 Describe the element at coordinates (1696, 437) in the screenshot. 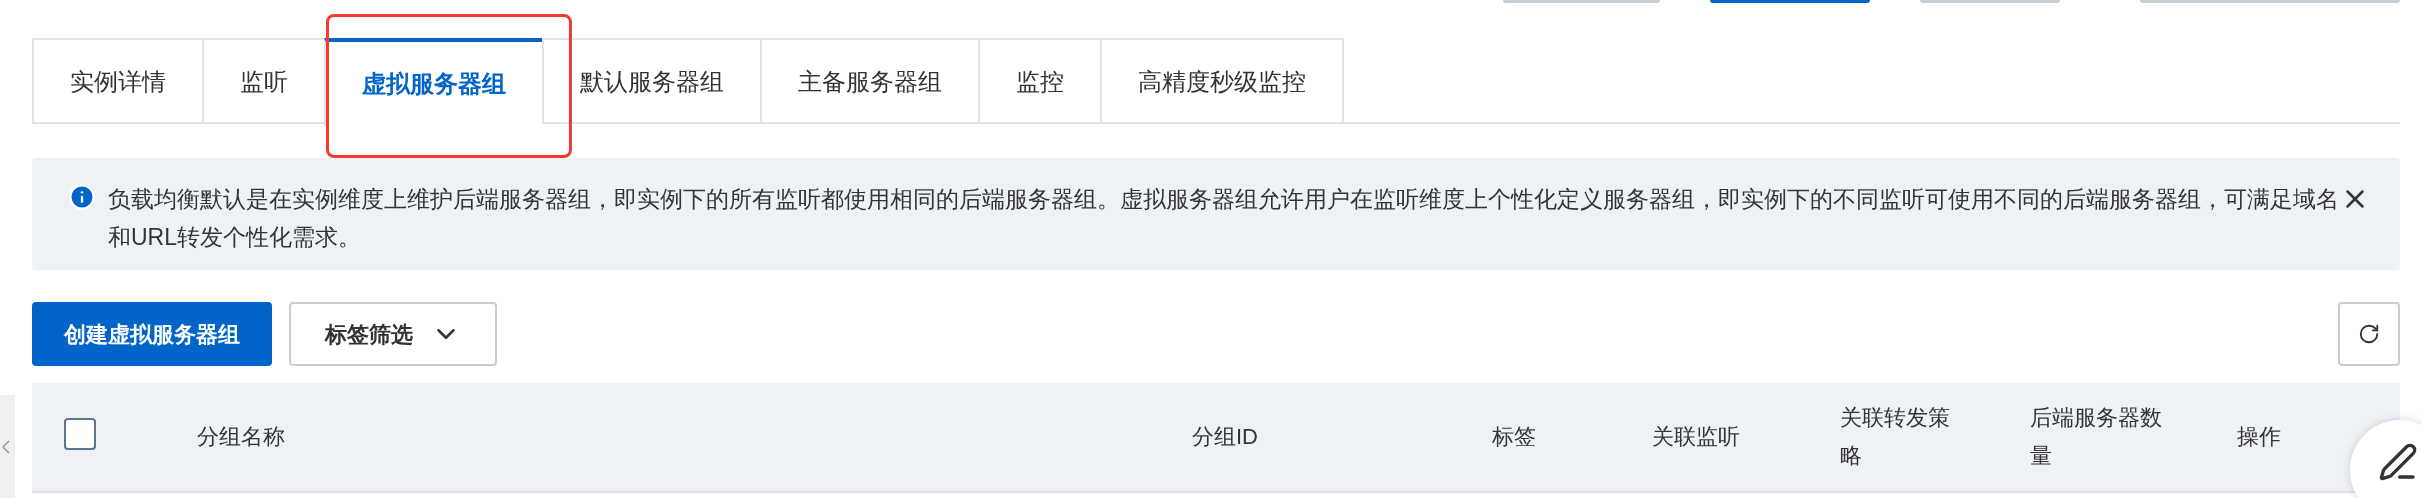

I see `column-header: 关联监听` at that location.